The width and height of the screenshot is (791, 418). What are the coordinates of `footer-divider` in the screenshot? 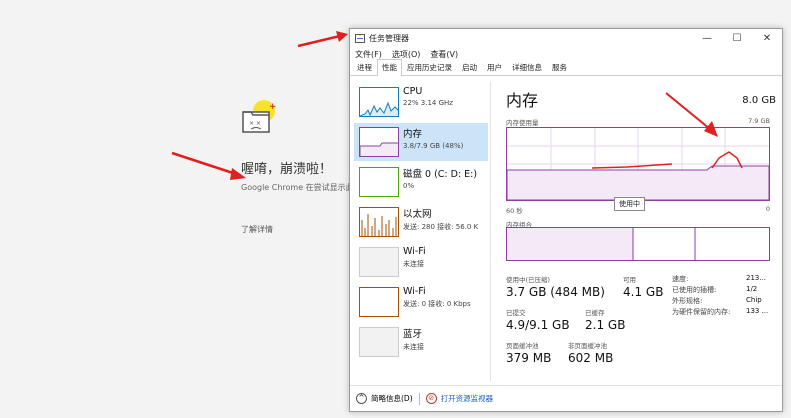 It's located at (419, 398).